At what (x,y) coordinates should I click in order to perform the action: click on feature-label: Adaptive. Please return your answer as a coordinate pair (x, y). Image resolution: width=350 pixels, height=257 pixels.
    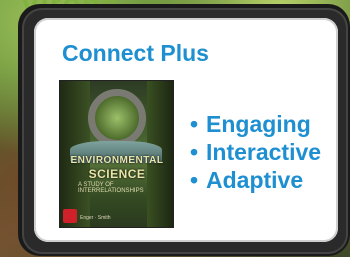
    Looking at the image, I should click on (255, 180).